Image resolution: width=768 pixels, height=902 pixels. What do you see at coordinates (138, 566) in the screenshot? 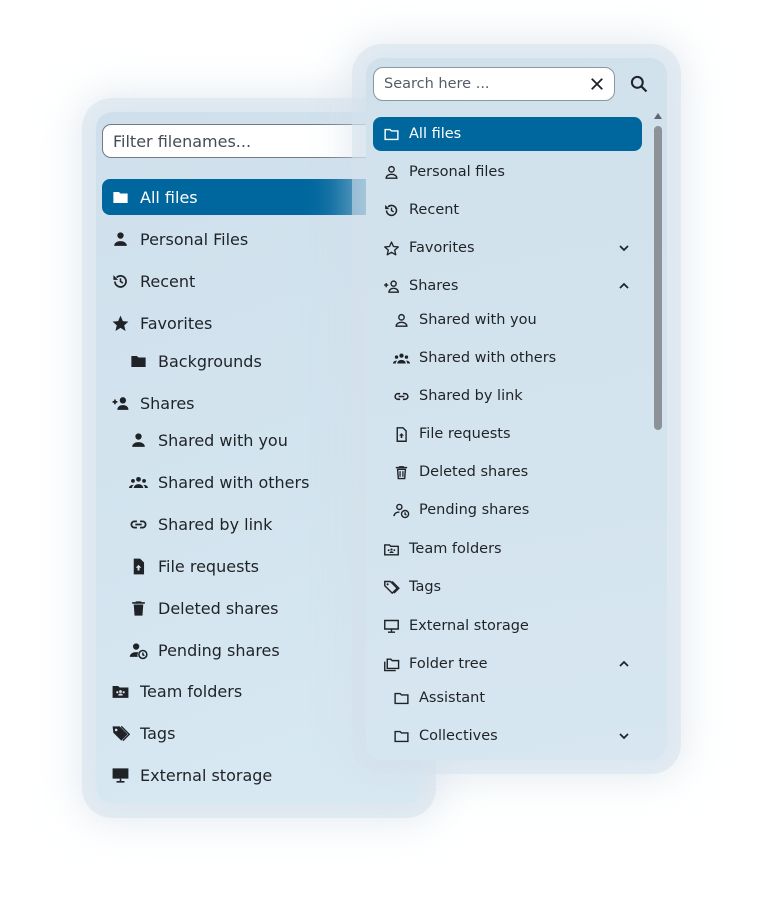
I see `file-upload-icon` at bounding box center [138, 566].